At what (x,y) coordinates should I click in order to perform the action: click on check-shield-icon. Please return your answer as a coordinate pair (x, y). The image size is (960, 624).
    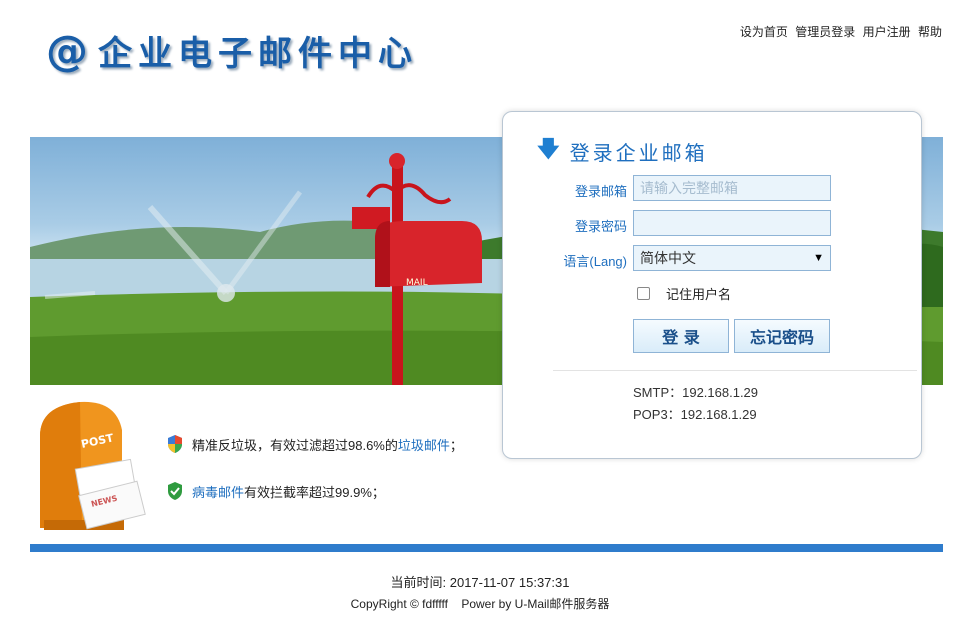
    Looking at the image, I should click on (175, 491).